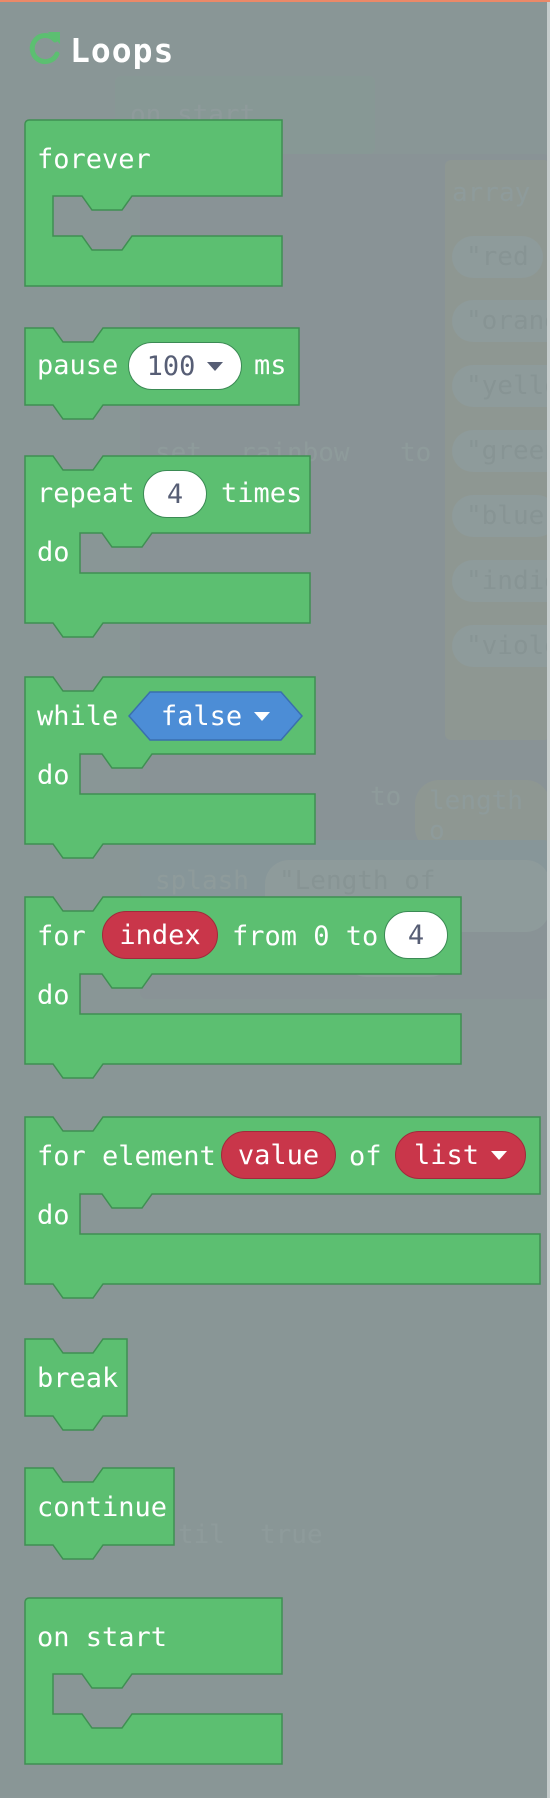 The image size is (550, 1798). I want to click on on-start-label: on start, so click(102, 1637).